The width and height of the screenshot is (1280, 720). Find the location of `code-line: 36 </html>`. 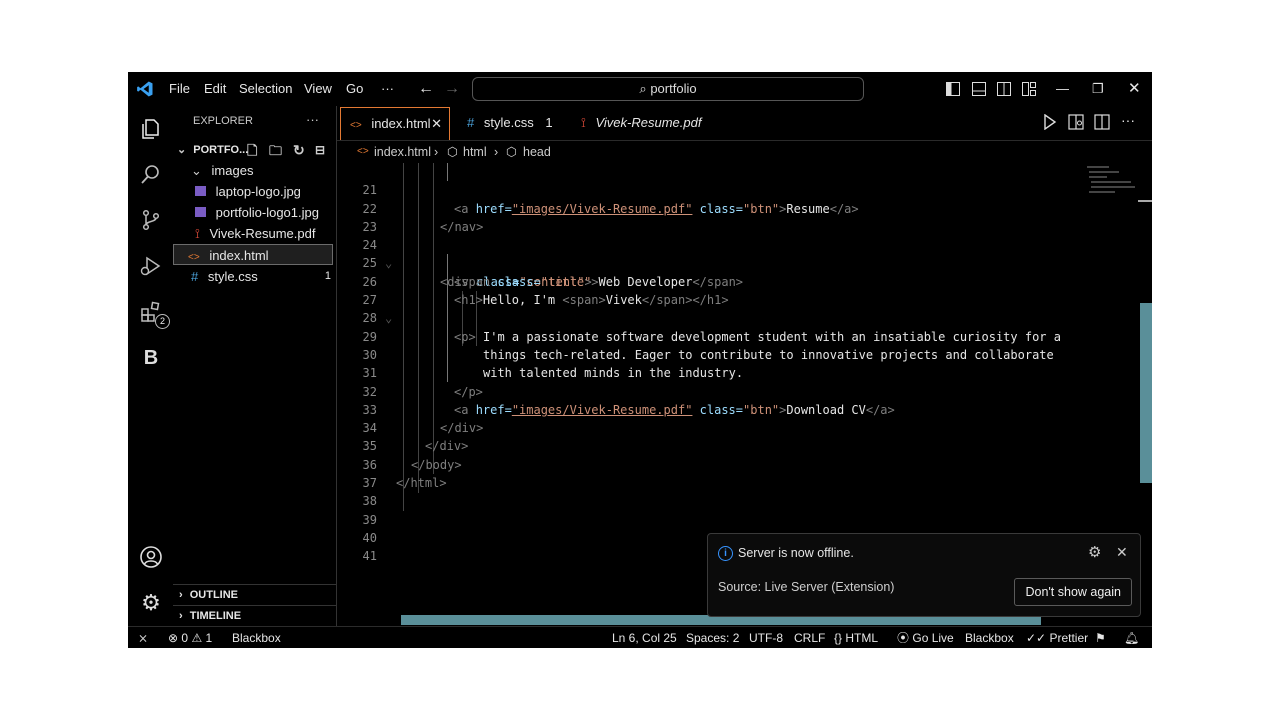

code-line: 36 </html> is located at coordinates (717, 464).